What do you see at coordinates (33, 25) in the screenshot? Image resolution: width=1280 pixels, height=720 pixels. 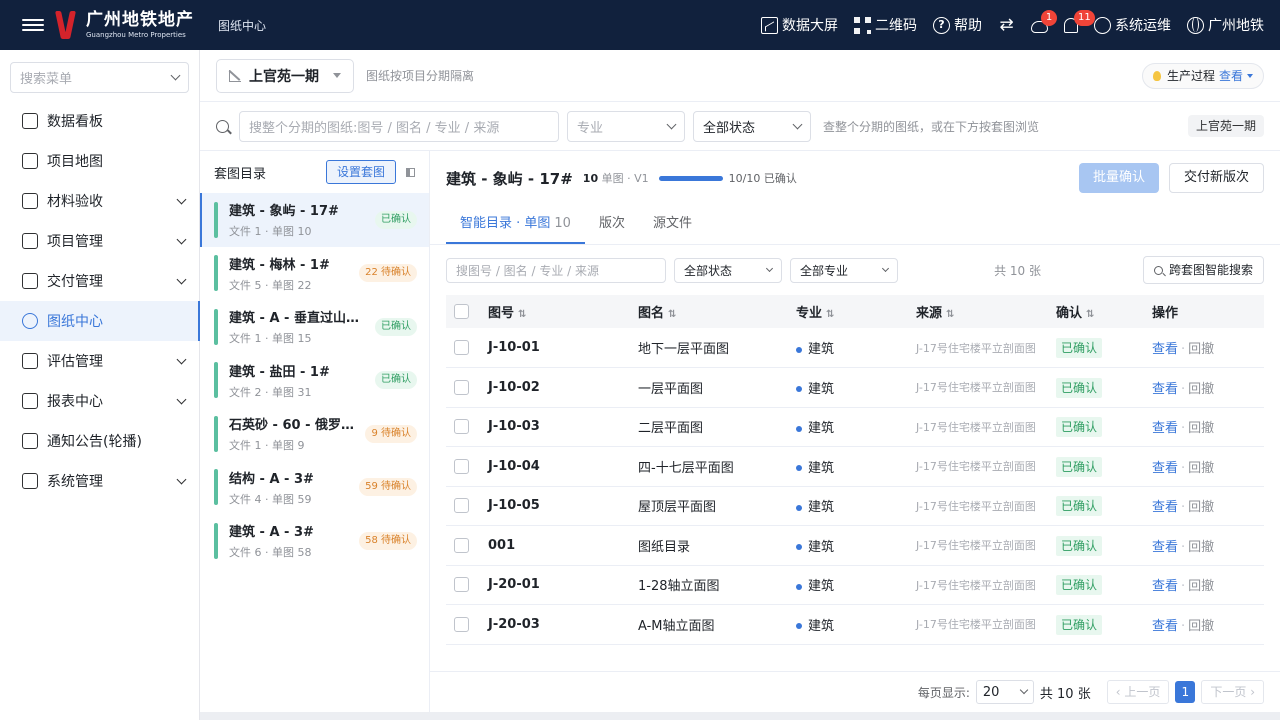 I see `menu-toggle-icon` at bounding box center [33, 25].